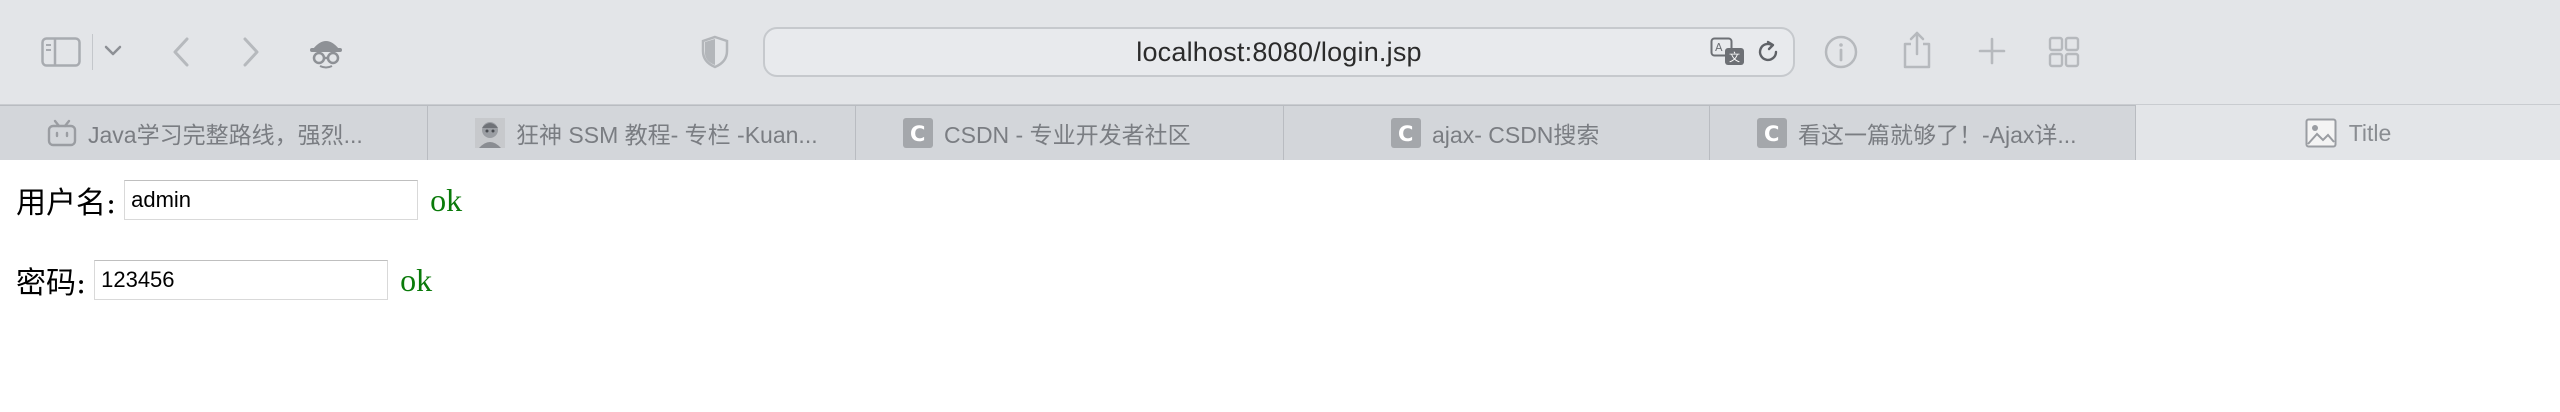 The width and height of the screenshot is (2560, 412). Describe the element at coordinates (1768, 52) in the screenshot. I see `reload-icon` at that location.